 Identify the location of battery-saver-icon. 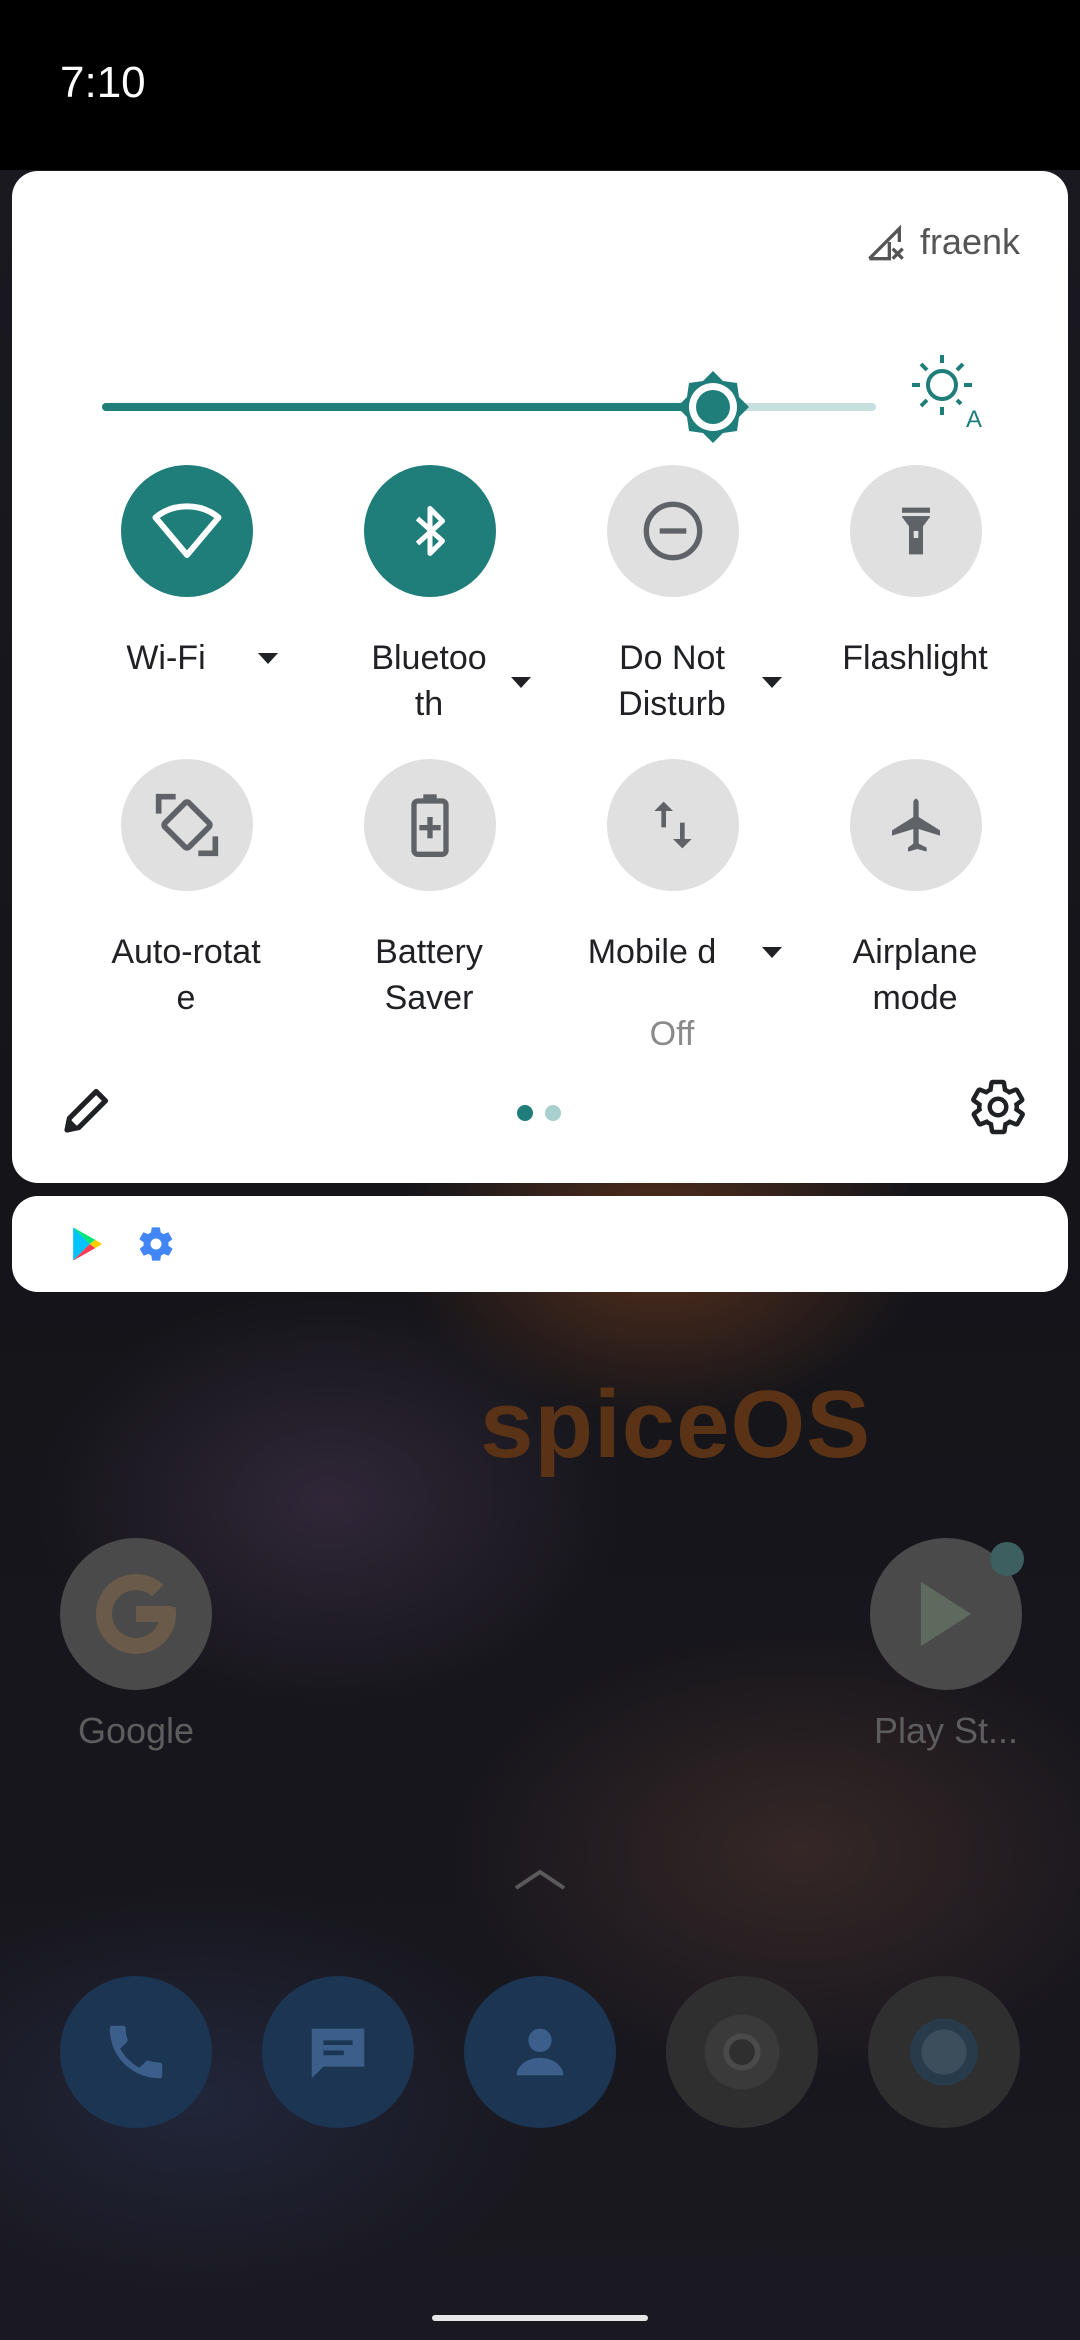
(430, 825).